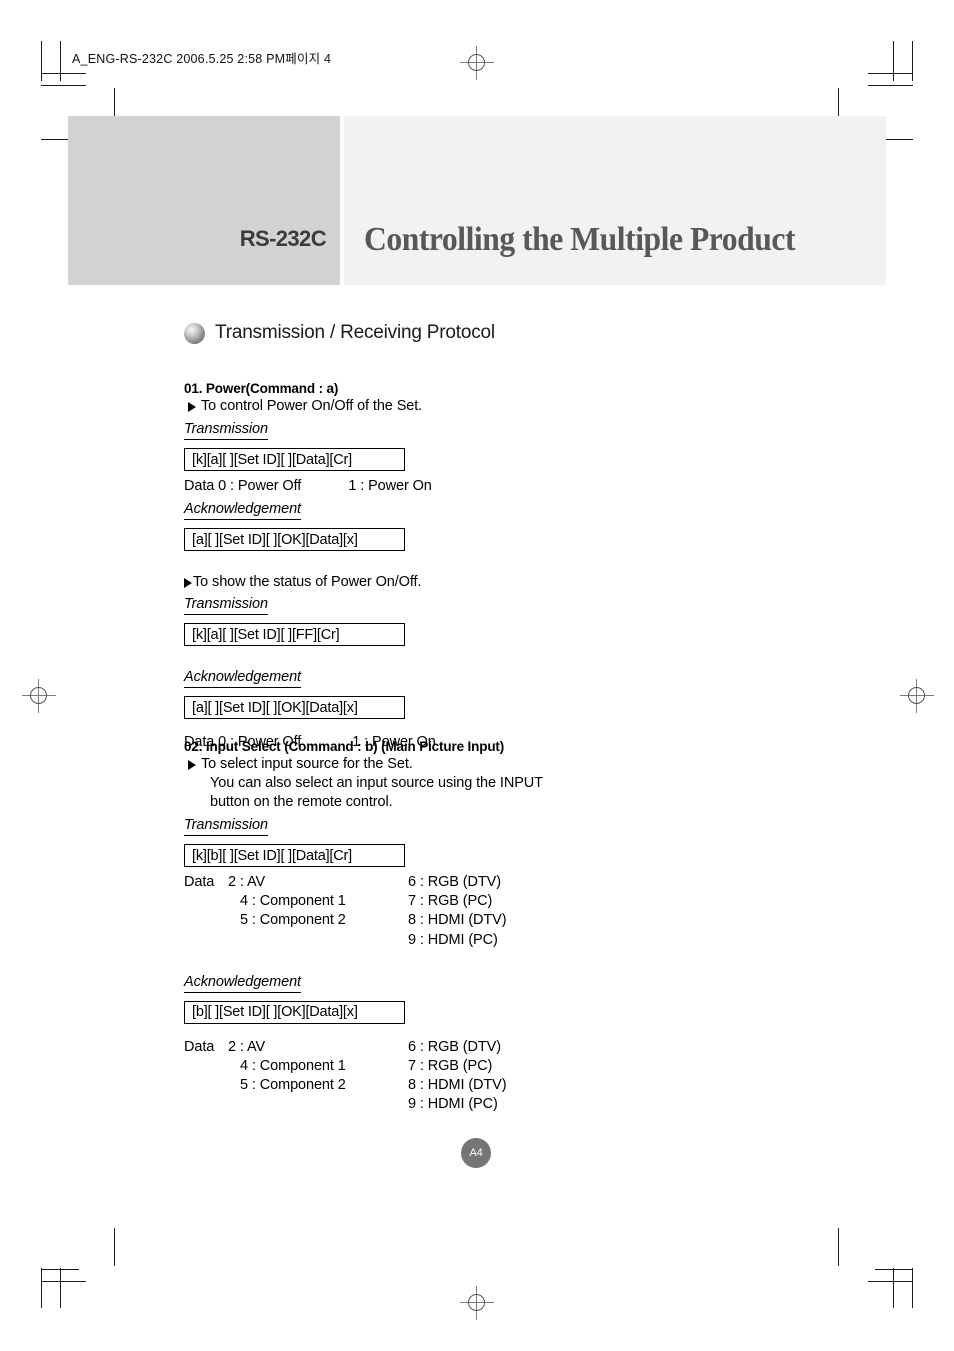  I want to click on page-number-badge: A4, so click(476, 1153).